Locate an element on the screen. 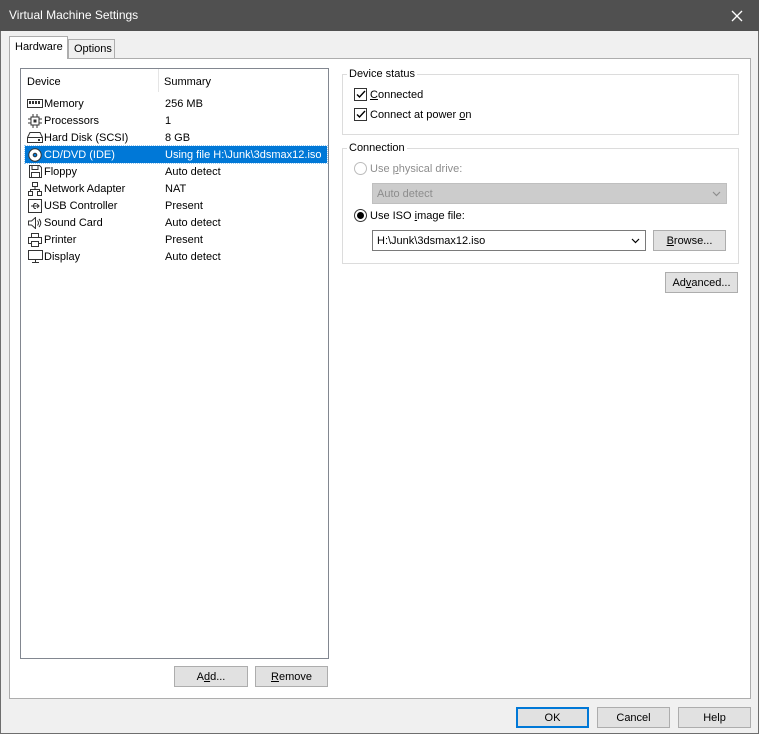 The image size is (759, 734). radio-label: Use physical drive: is located at coordinates (416, 168).